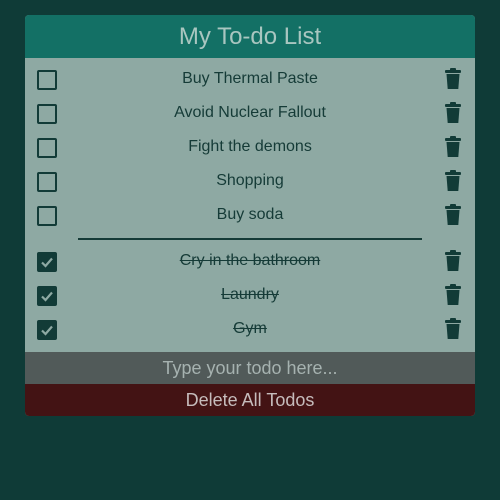 The height and width of the screenshot is (500, 500). I want to click on divider, so click(250, 239).